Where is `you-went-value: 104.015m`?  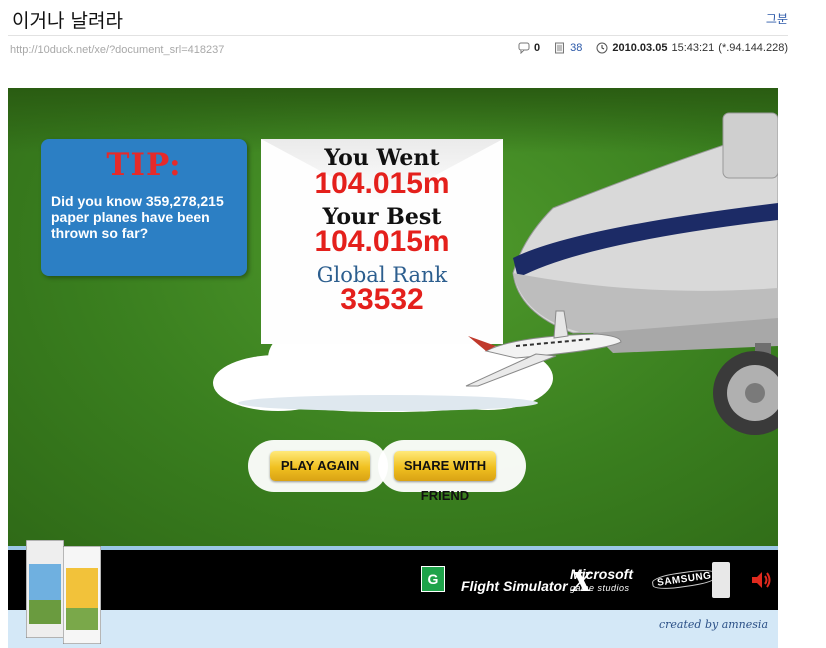 you-went-value: 104.015m is located at coordinates (382, 183).